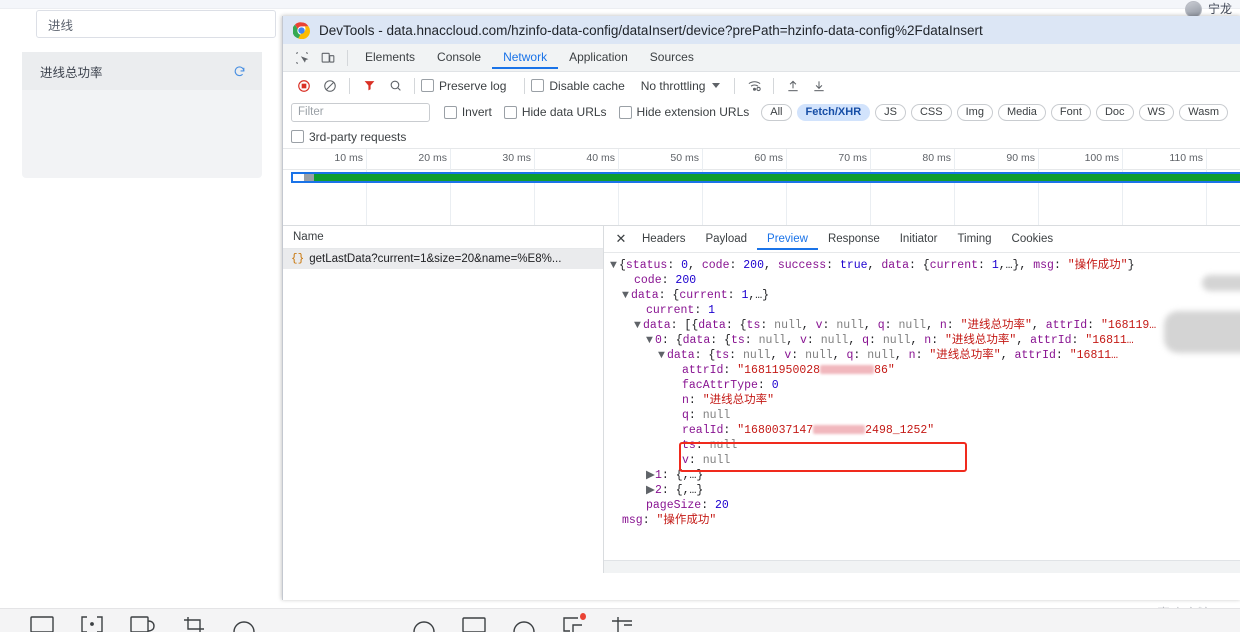  I want to click on third-party-row: 3rd-party requests, so click(761, 137).